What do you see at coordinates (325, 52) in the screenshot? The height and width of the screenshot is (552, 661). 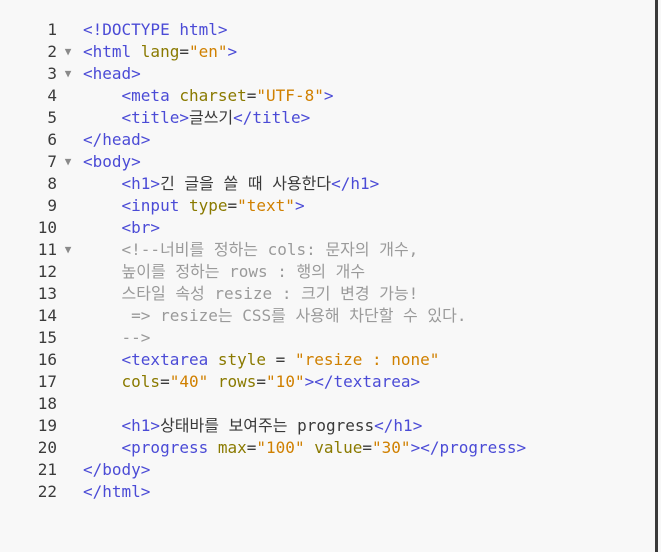 I see `code-line: 2 ▼ <html lang="en">` at bounding box center [325, 52].